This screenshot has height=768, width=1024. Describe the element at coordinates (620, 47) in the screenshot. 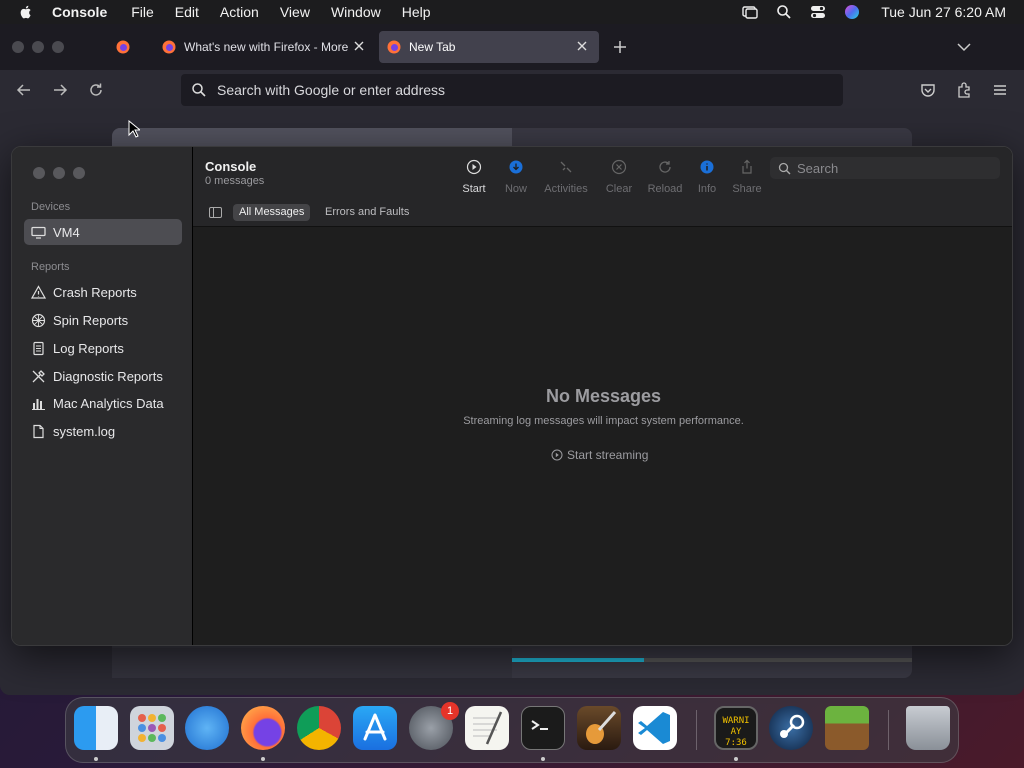

I see `new-tab-plus-icon` at that location.